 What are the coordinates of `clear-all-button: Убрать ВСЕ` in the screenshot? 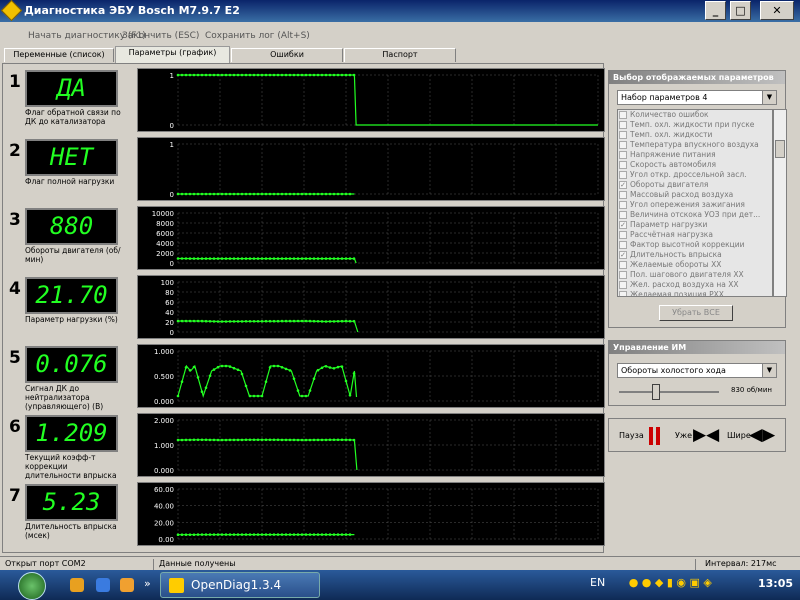 It's located at (696, 313).